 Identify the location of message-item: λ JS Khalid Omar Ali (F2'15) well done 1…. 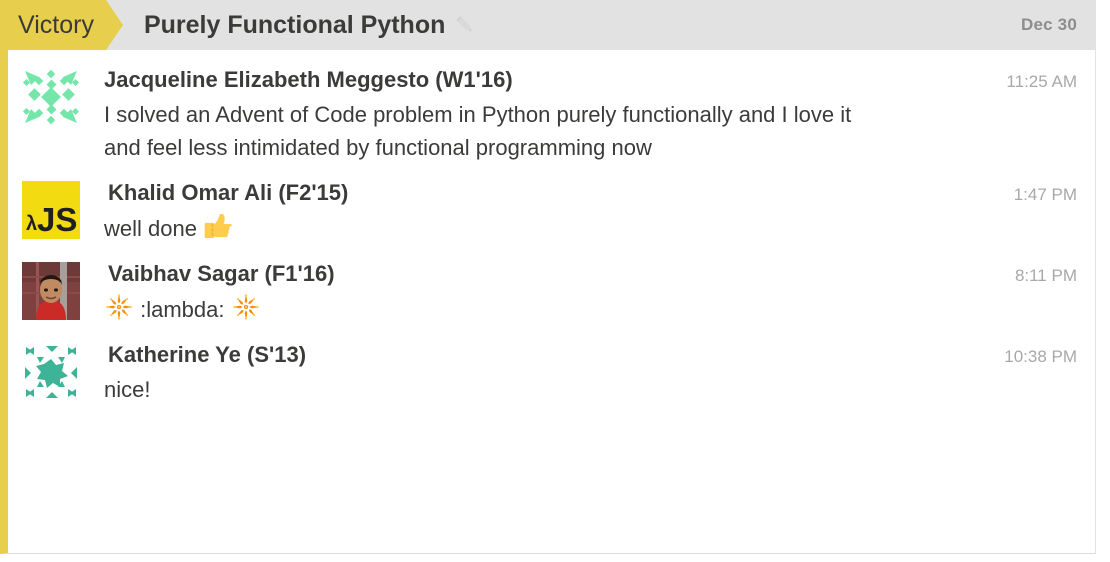
(551, 211).